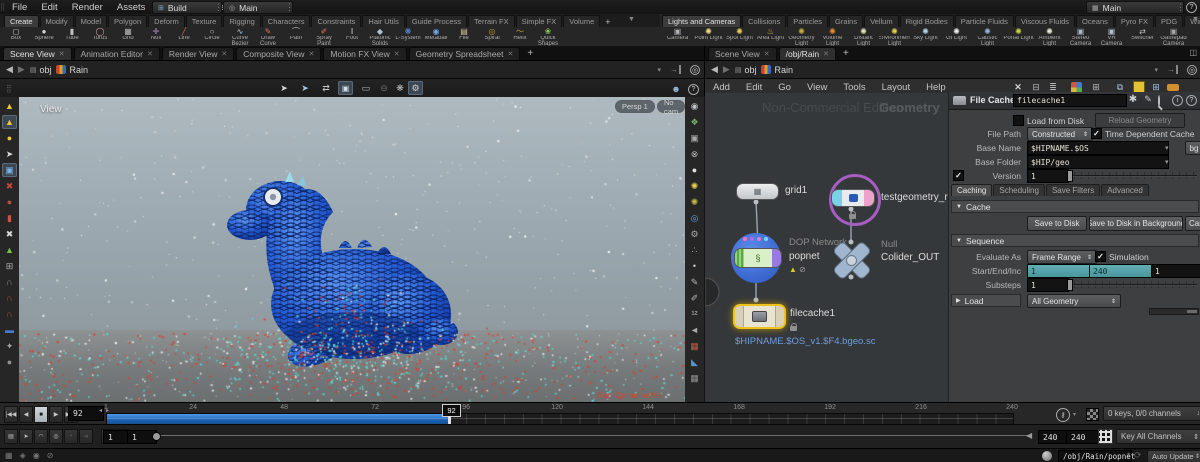 This screenshot has height=462, width=1200. Describe the element at coordinates (198, 53) in the screenshot. I see `pane-tab-render-view: Render View ✕` at that location.